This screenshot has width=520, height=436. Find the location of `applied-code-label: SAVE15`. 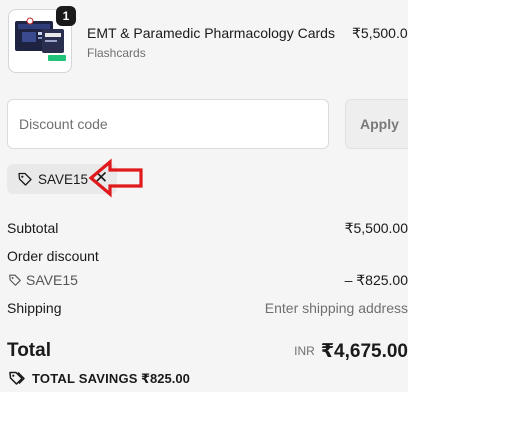

applied-code-label: SAVE15 is located at coordinates (63, 179).